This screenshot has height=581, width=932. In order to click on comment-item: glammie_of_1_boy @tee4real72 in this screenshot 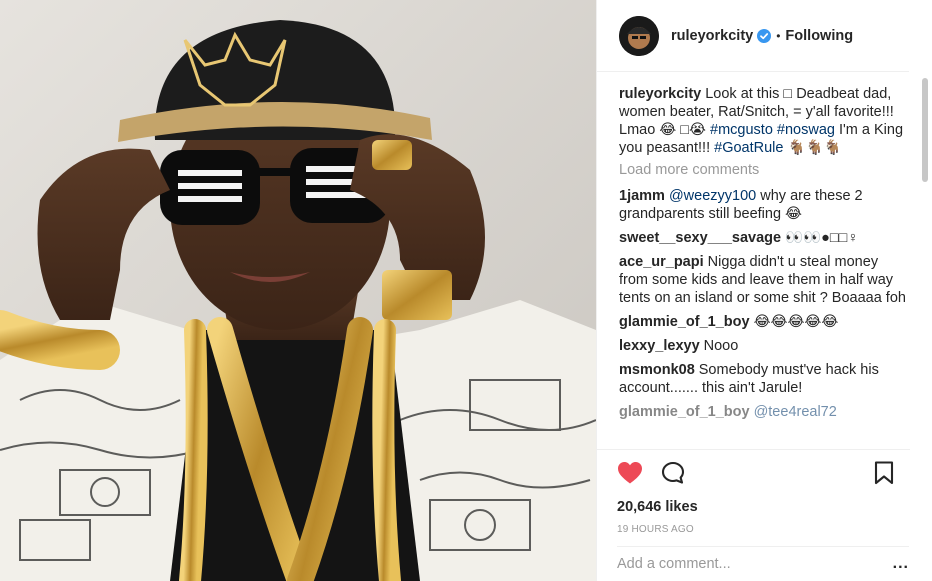, I will do `click(764, 412)`.